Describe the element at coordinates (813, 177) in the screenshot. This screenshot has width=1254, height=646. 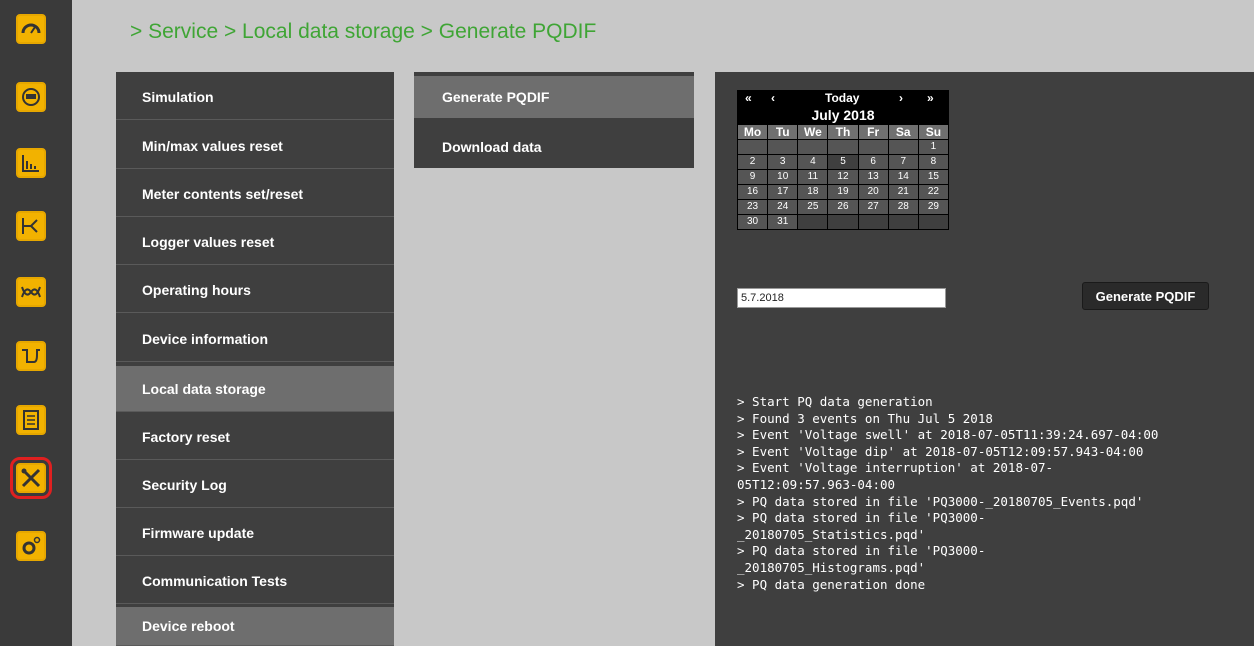
I see `calendar-day: 11` at that location.